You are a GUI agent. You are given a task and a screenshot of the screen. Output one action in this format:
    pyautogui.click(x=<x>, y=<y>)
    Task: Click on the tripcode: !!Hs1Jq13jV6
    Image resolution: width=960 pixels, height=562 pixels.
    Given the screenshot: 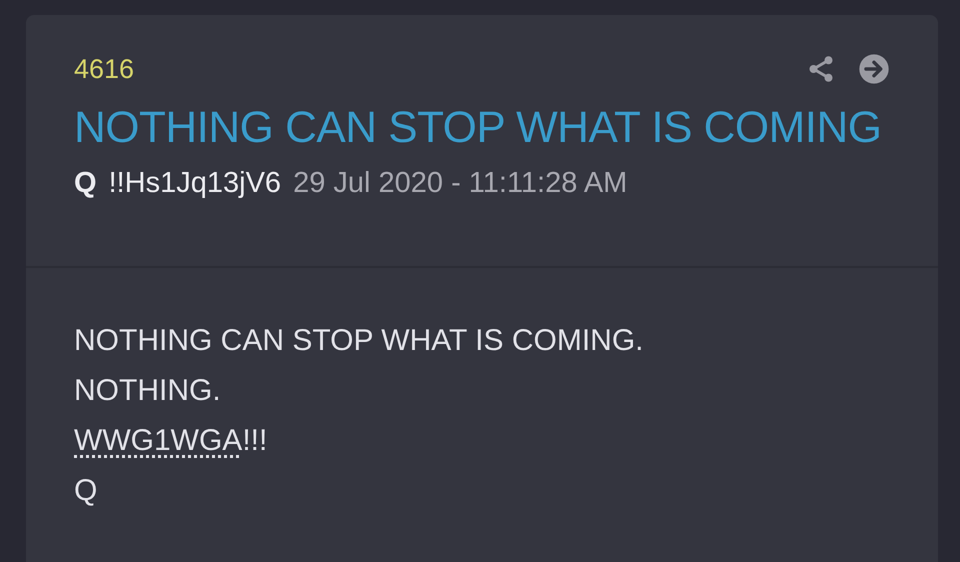 What is the action you would take?
    pyautogui.click(x=195, y=183)
    